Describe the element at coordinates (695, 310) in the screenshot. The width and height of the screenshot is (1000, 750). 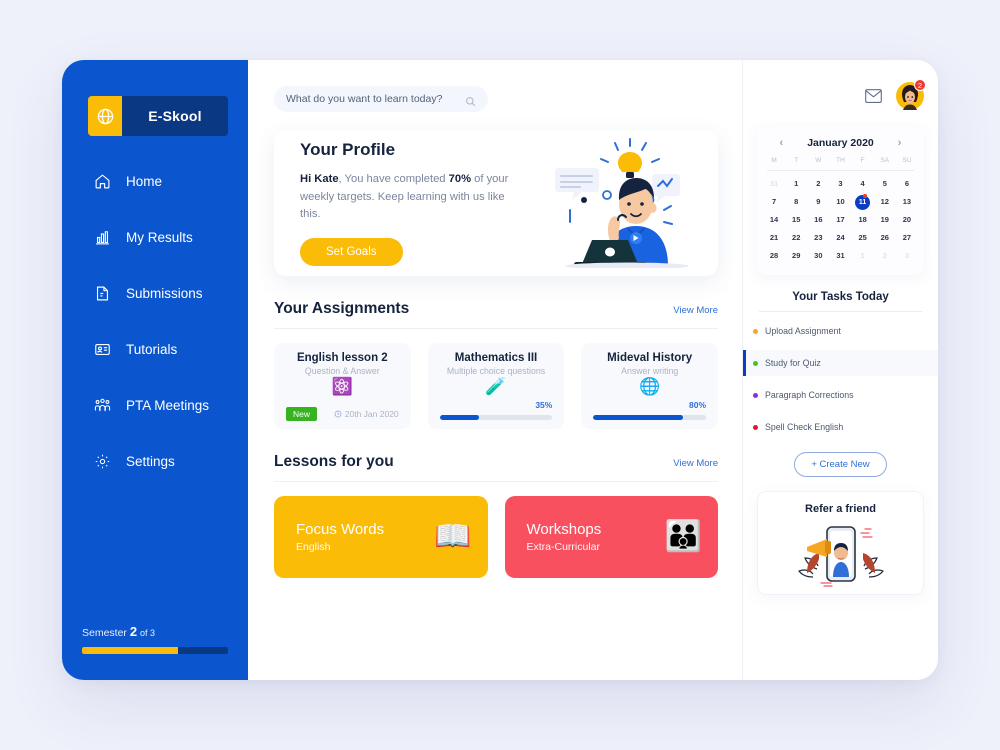
I see `assignments-view-more-link: View More` at that location.